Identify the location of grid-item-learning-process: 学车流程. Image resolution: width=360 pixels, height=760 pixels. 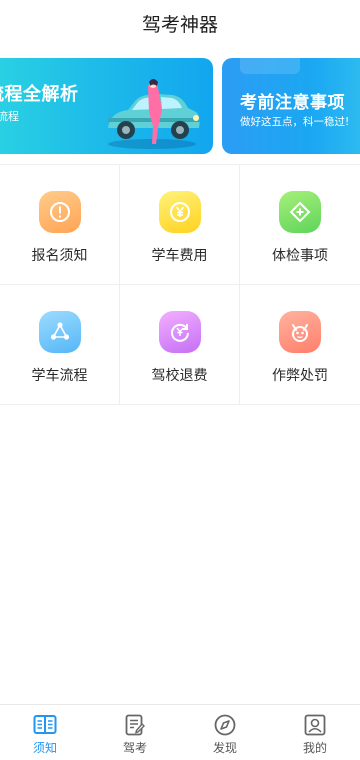
(60, 345).